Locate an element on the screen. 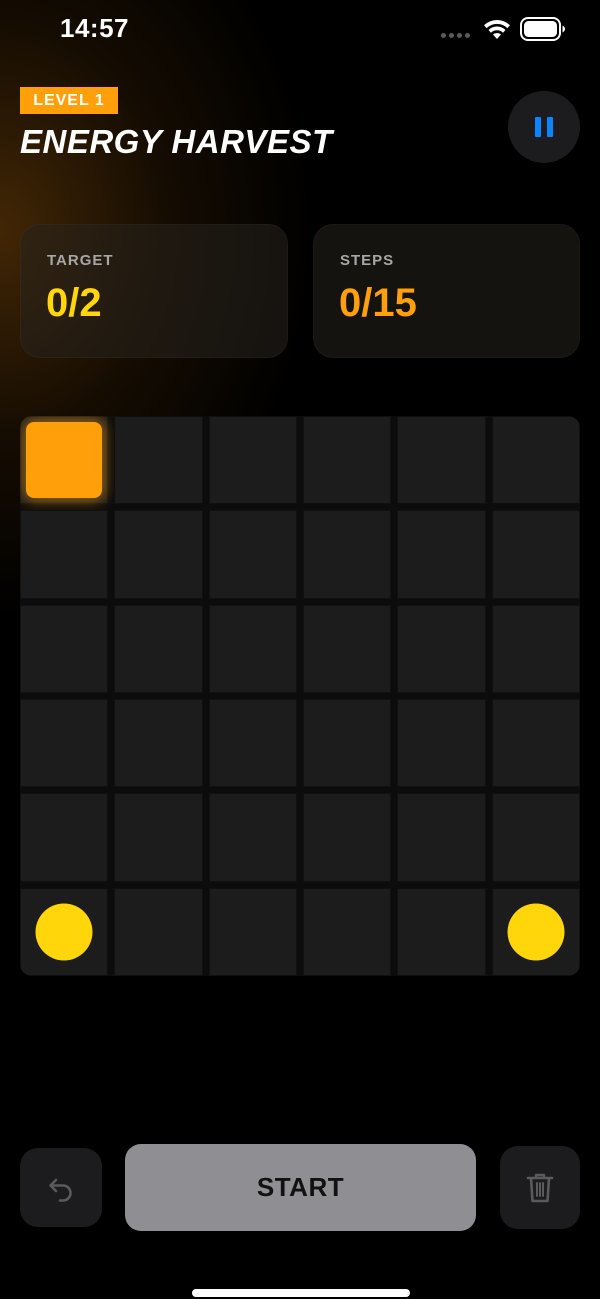 This screenshot has height=1299, width=600. player-piece is located at coordinates (64, 460).